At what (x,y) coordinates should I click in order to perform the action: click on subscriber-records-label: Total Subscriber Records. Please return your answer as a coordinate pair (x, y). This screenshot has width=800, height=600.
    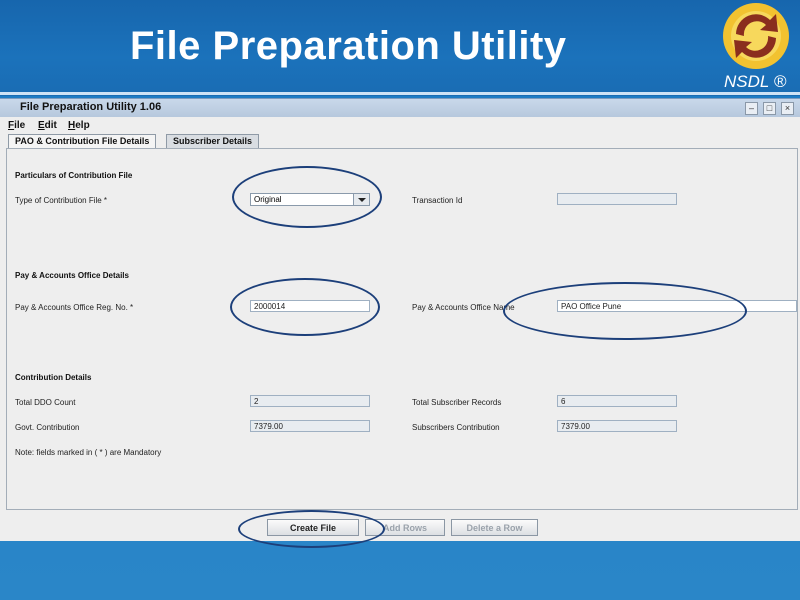
    Looking at the image, I should click on (457, 402).